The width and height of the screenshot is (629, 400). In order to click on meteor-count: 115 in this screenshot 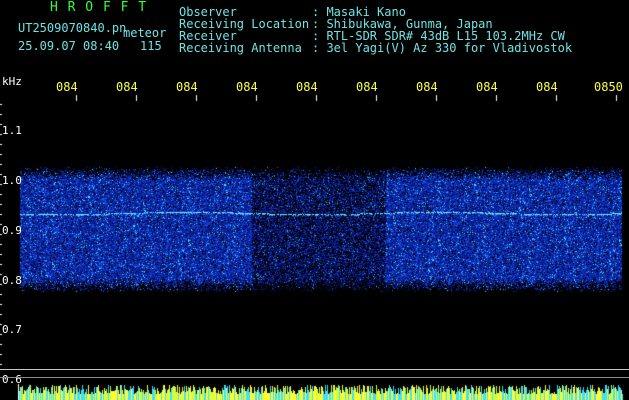, I will do `click(151, 46)`.